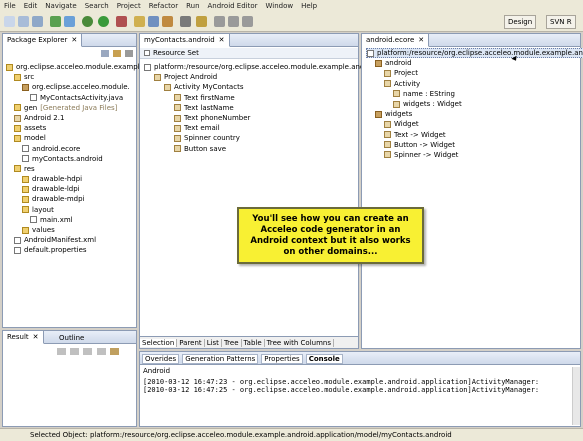 Image resolution: width=583 pixels, height=441 pixels. I want to click on tree-item: AndroidManifest.xml, so click(73, 240).